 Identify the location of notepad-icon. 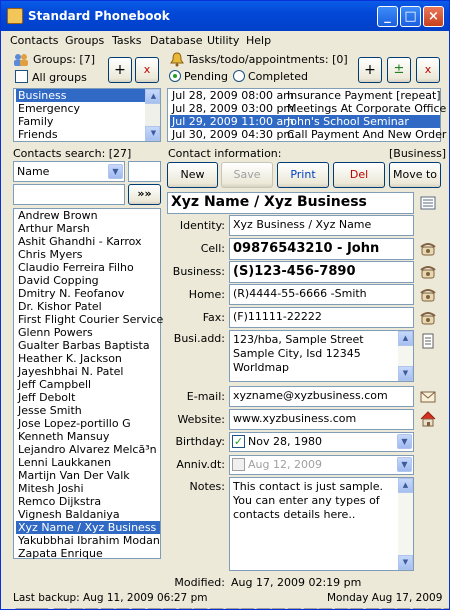
(428, 341).